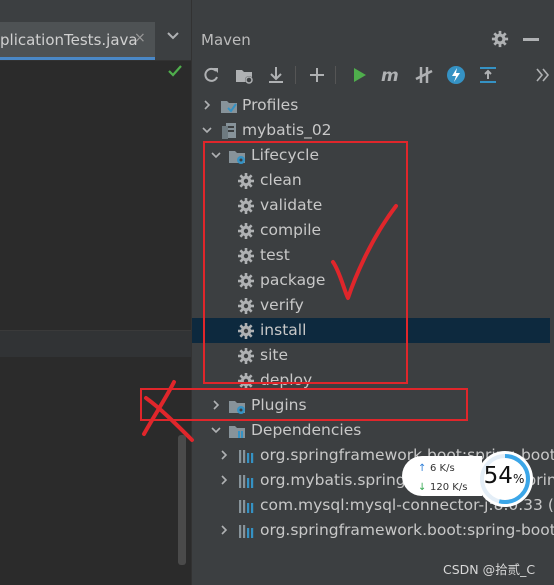 This screenshot has height=585, width=554. Describe the element at coordinates (364, 252) in the screenshot. I see `annotation-checkmark` at that location.